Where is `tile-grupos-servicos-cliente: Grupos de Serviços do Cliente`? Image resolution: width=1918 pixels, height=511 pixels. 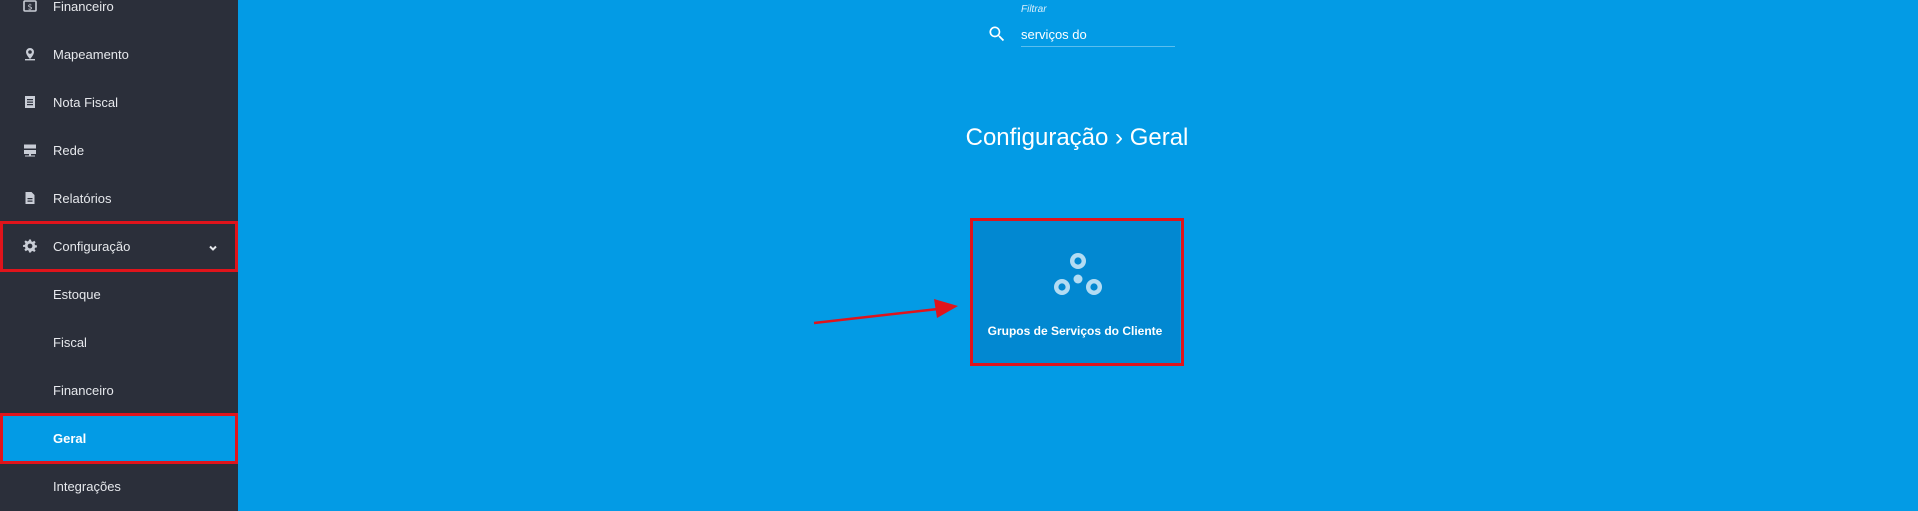 tile-grupos-servicos-cliente: Grupos de Serviços do Cliente is located at coordinates (1075, 291).